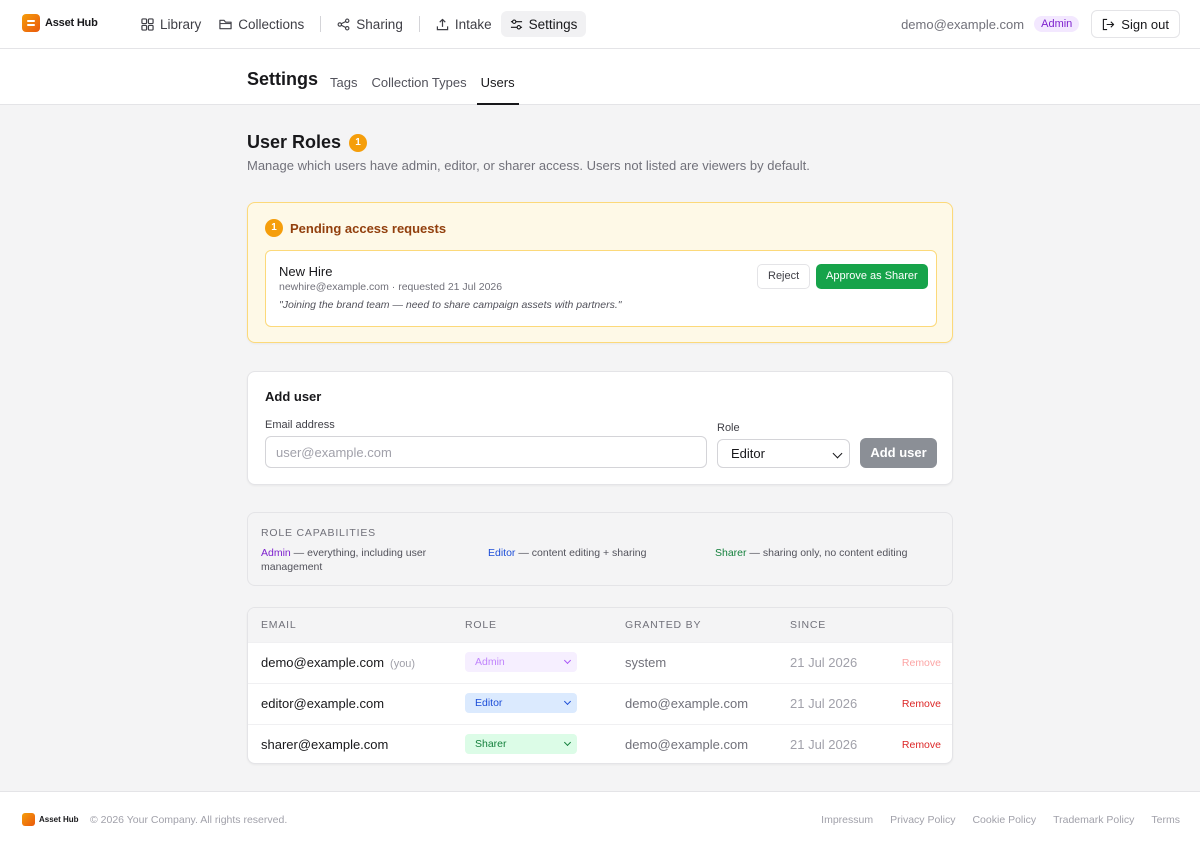  What do you see at coordinates (898, 453) in the screenshot?
I see `add-user-button: Add user` at bounding box center [898, 453].